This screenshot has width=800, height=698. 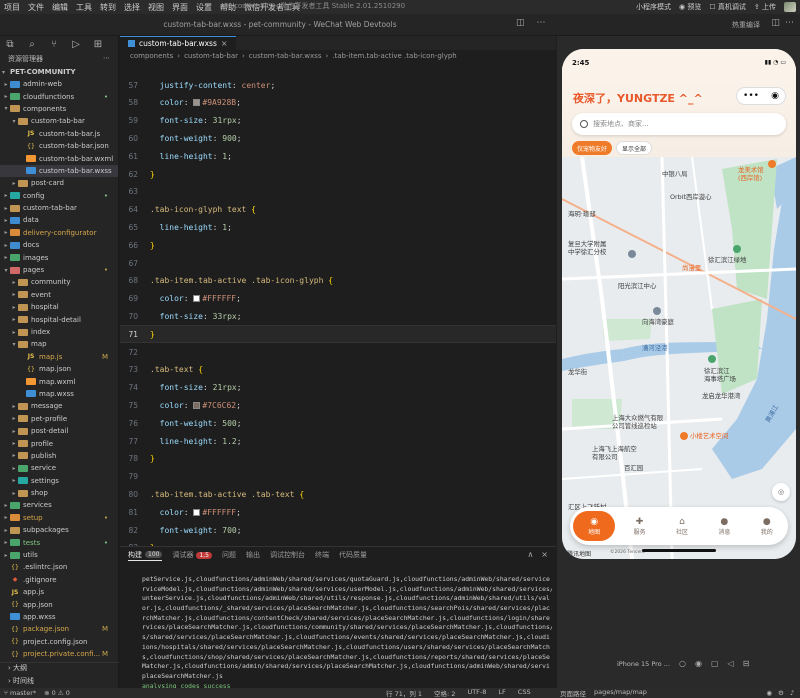 I want to click on tree-item: ▸ data, so click(x=59, y=220).